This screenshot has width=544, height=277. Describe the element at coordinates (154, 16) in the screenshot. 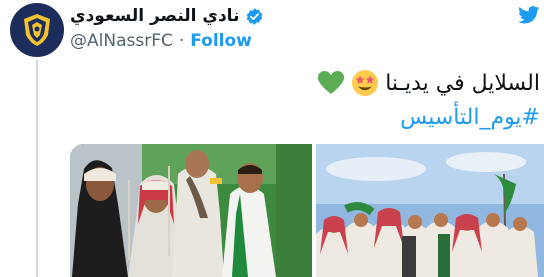

I see `display-name: نادي النصر السعودي` at that location.